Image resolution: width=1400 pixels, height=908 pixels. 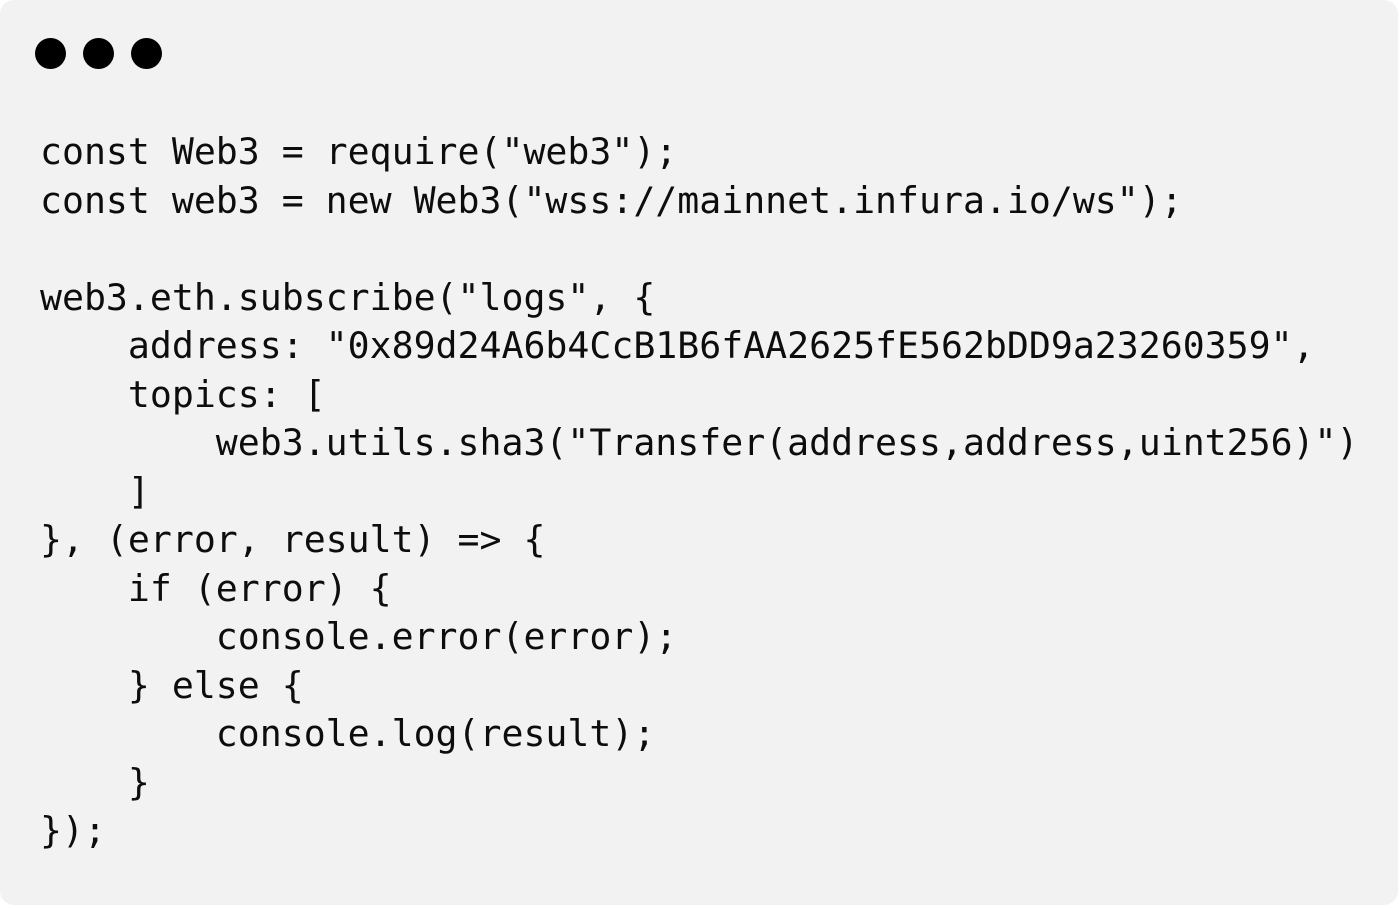 What do you see at coordinates (359, 636) in the screenshot?
I see `code-line-11: console.error(error);` at bounding box center [359, 636].